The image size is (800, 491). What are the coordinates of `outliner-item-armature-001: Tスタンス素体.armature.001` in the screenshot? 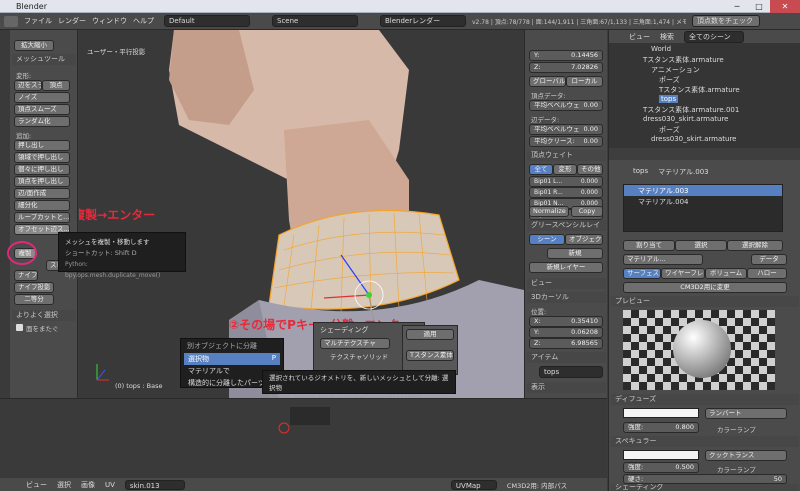 It's located at (691, 110).